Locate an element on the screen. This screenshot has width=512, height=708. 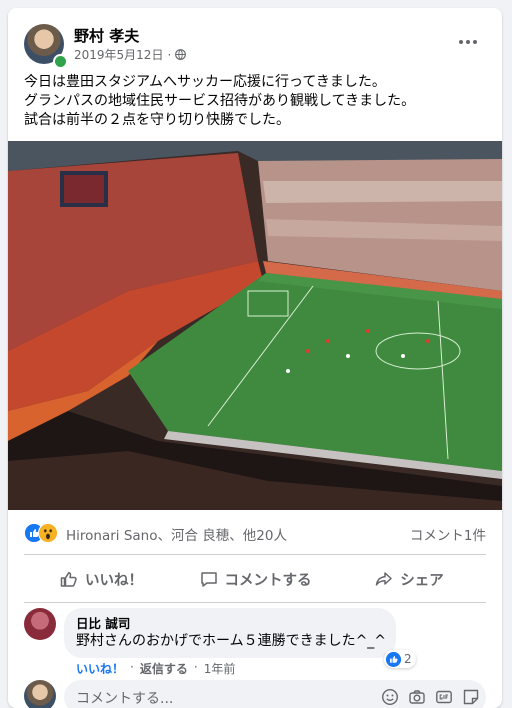
comment-like-count: 2 is located at coordinates (408, 659).